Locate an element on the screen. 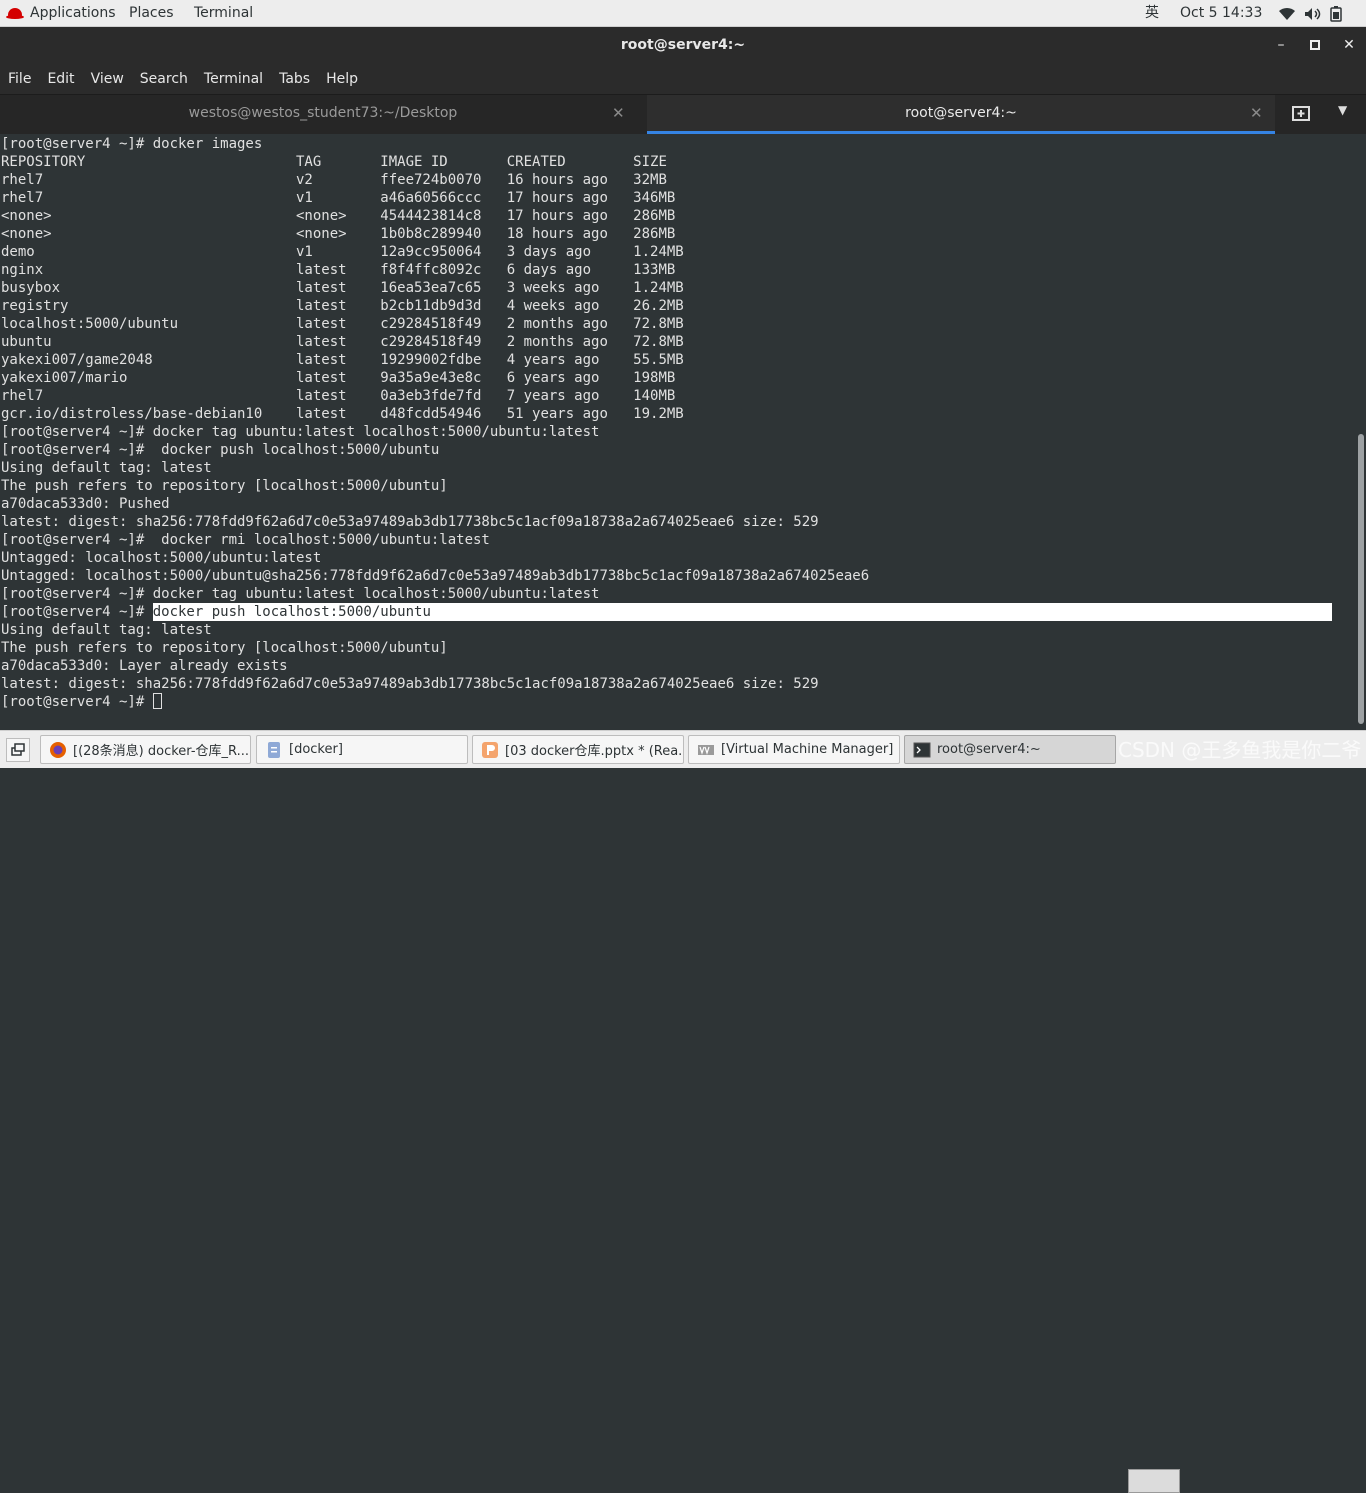 The width and height of the screenshot is (1366, 1493). taskbar-item-docker-folder: [docker] is located at coordinates (362, 749).